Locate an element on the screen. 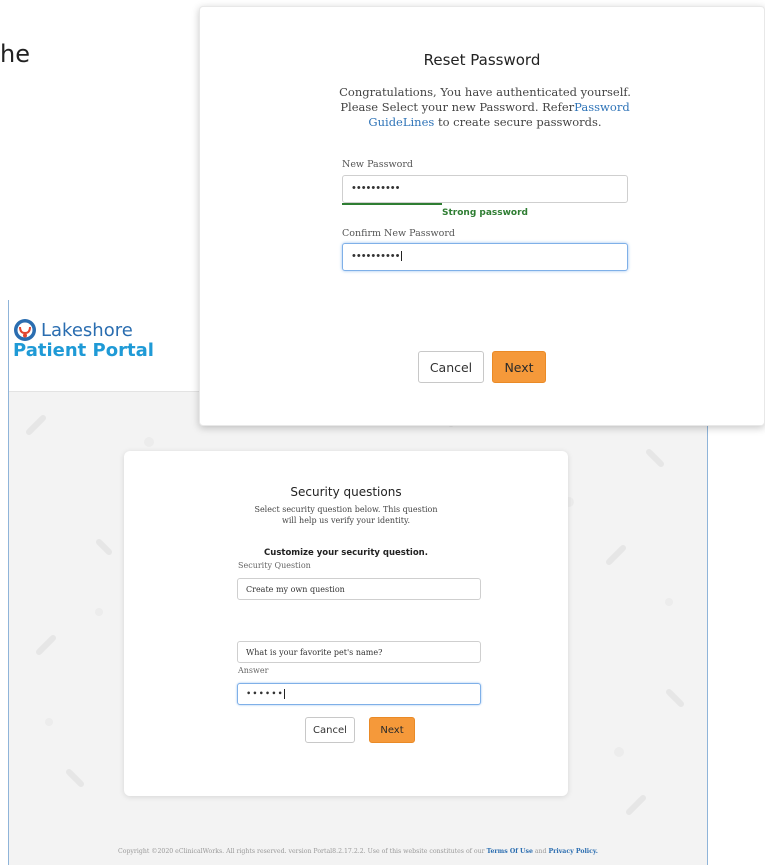 Image resolution: width=765 pixels, height=865 pixels. logo-text-patient-portal: Patient Portal is located at coordinates (83, 350).